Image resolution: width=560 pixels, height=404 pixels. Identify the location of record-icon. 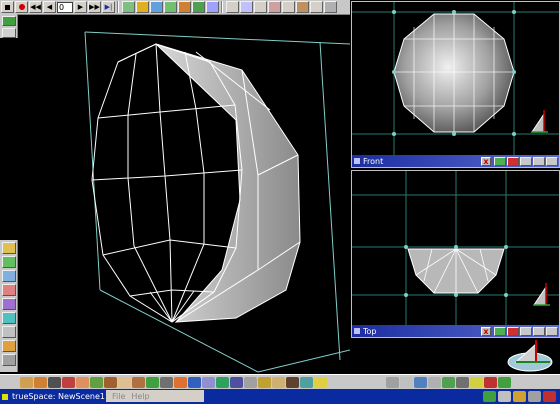
(21, 7).